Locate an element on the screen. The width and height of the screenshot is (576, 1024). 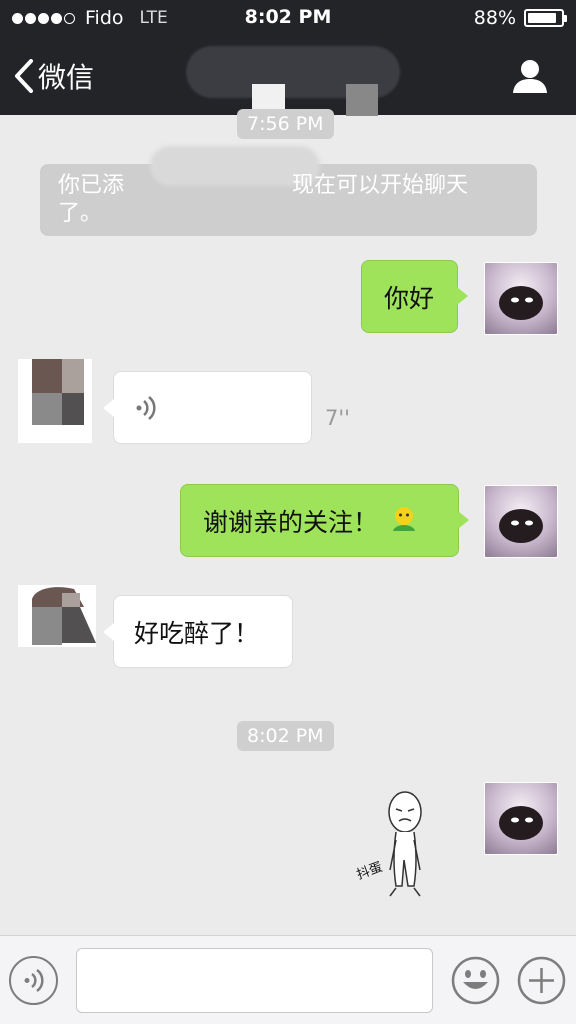
battery-fill is located at coordinates (542, 18).